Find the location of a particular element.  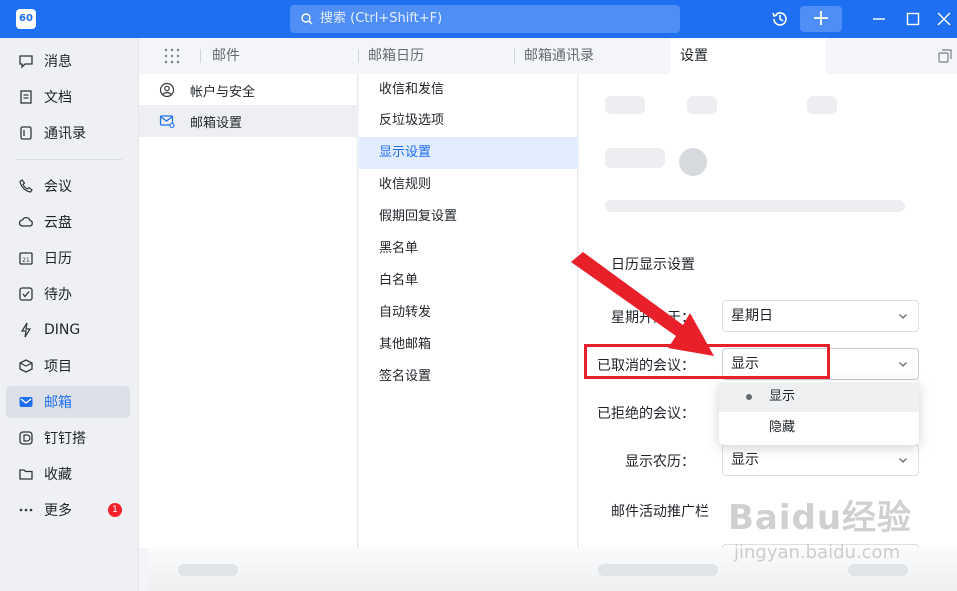

nav-item-mail: 邮箱 is located at coordinates (68, 402).